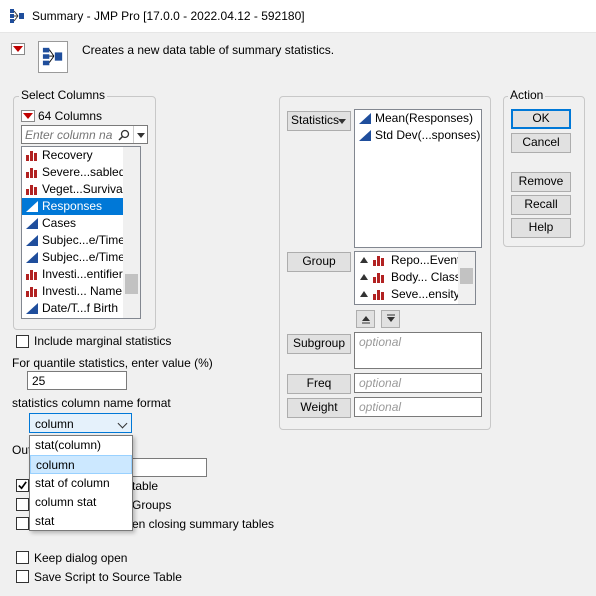  What do you see at coordinates (69, 134) in the screenshot?
I see `column-search-input` at bounding box center [69, 134].